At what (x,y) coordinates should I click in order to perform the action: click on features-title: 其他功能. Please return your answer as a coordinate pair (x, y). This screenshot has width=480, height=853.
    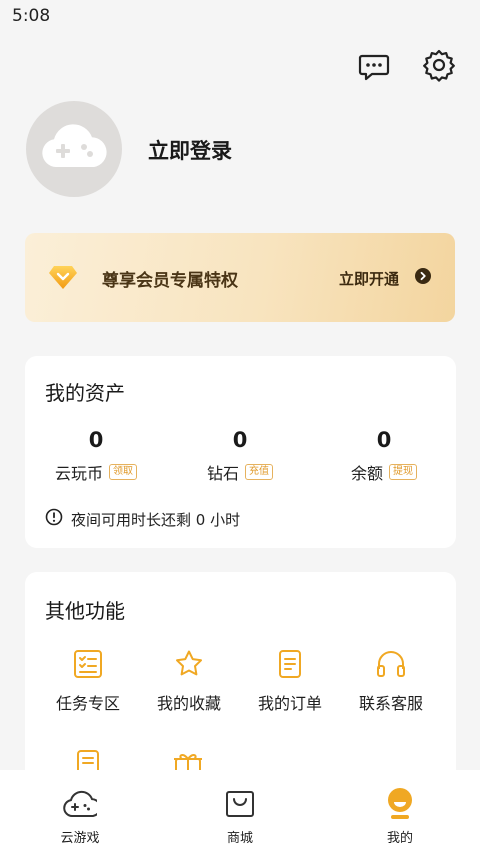
    Looking at the image, I should click on (85, 611).